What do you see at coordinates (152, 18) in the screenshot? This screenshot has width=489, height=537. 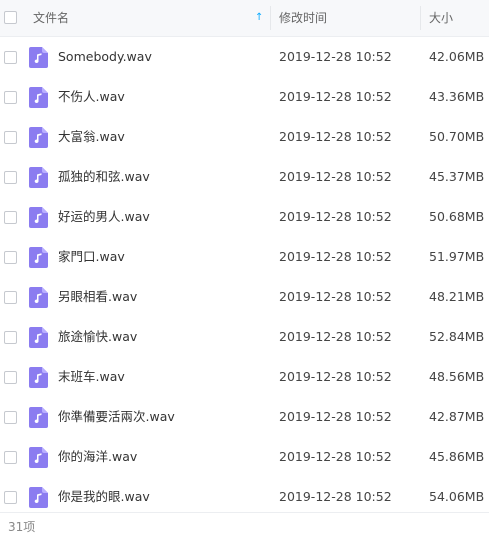 I see `column-header-name: 文件名` at bounding box center [152, 18].